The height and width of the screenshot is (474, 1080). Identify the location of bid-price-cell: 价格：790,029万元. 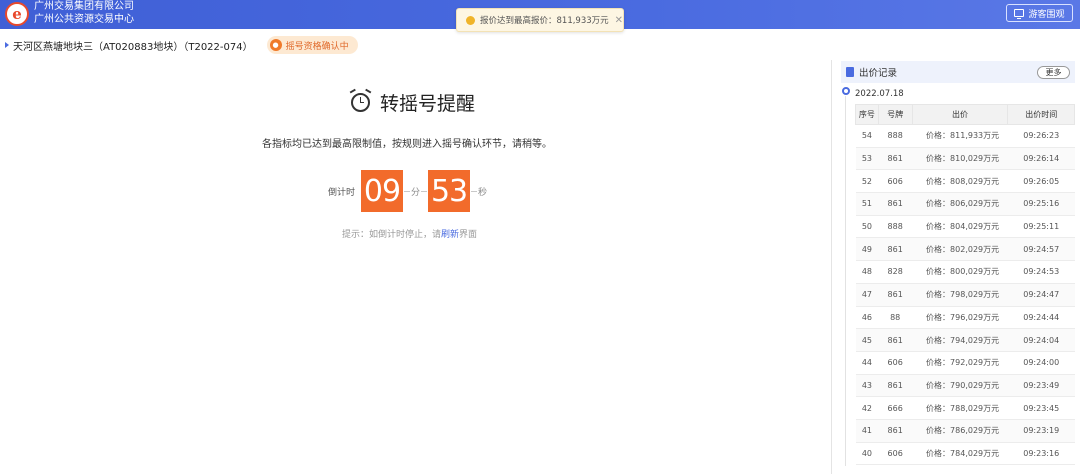
(960, 386).